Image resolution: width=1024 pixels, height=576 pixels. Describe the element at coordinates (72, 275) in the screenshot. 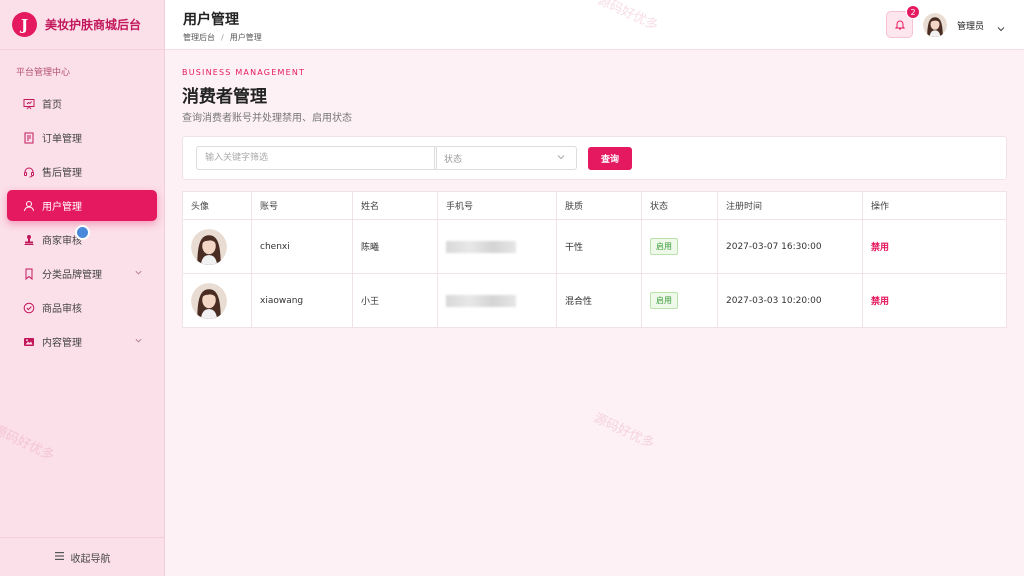

I see `sidebar-item-label: 分类品牌管理` at that location.